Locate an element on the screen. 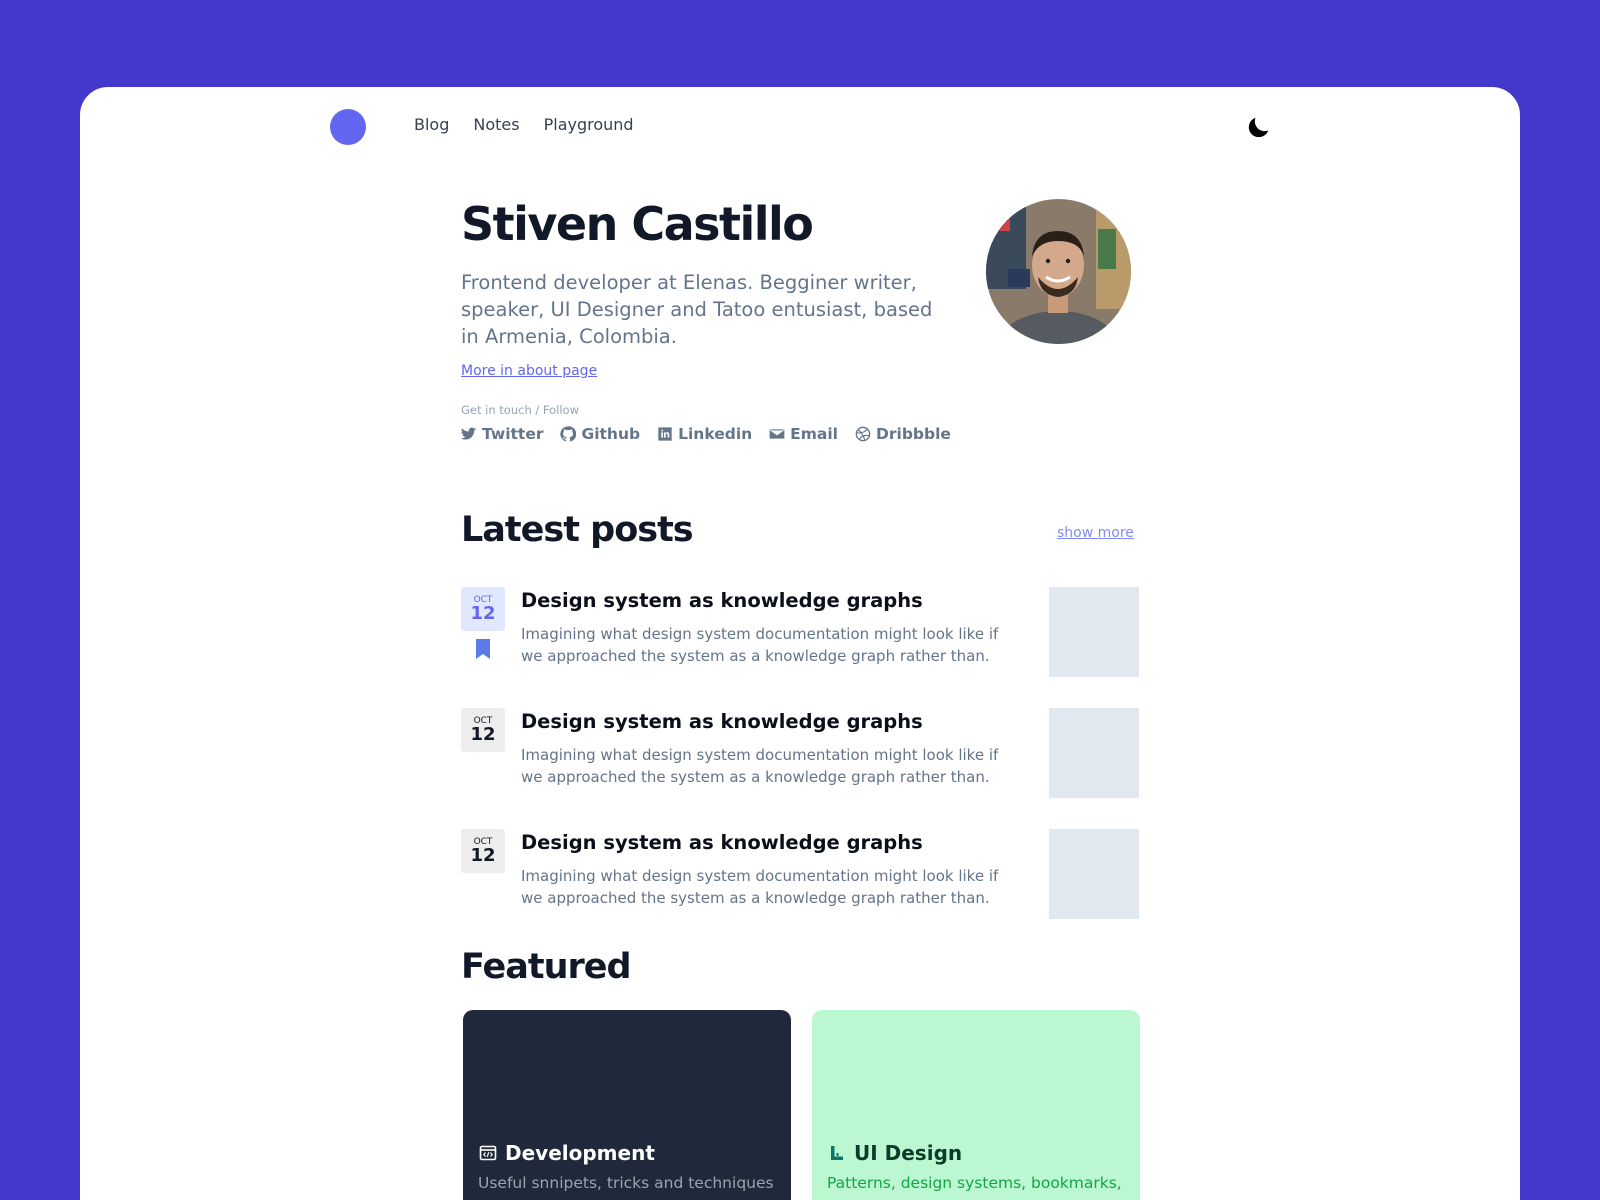 The width and height of the screenshot is (1600, 1200). about-page-link: More in about page is located at coordinates (529, 371).